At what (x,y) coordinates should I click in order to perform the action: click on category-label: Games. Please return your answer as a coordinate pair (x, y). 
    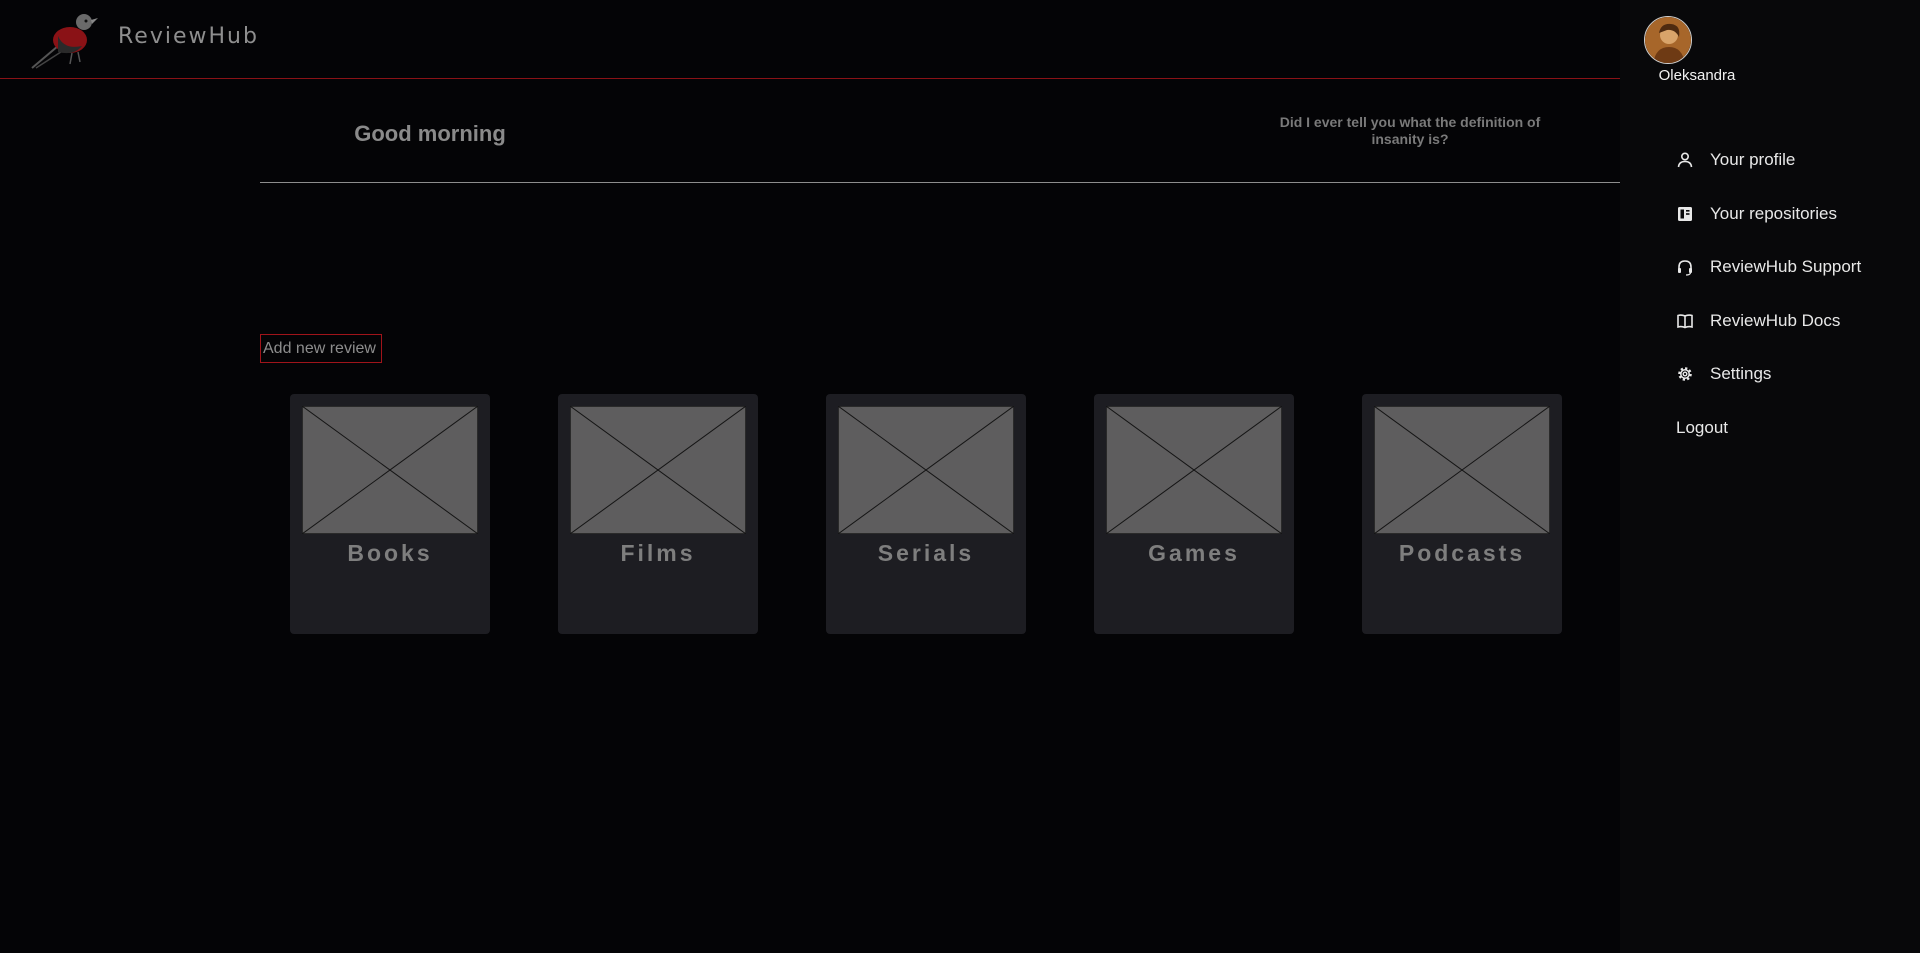
    Looking at the image, I should click on (1194, 553).